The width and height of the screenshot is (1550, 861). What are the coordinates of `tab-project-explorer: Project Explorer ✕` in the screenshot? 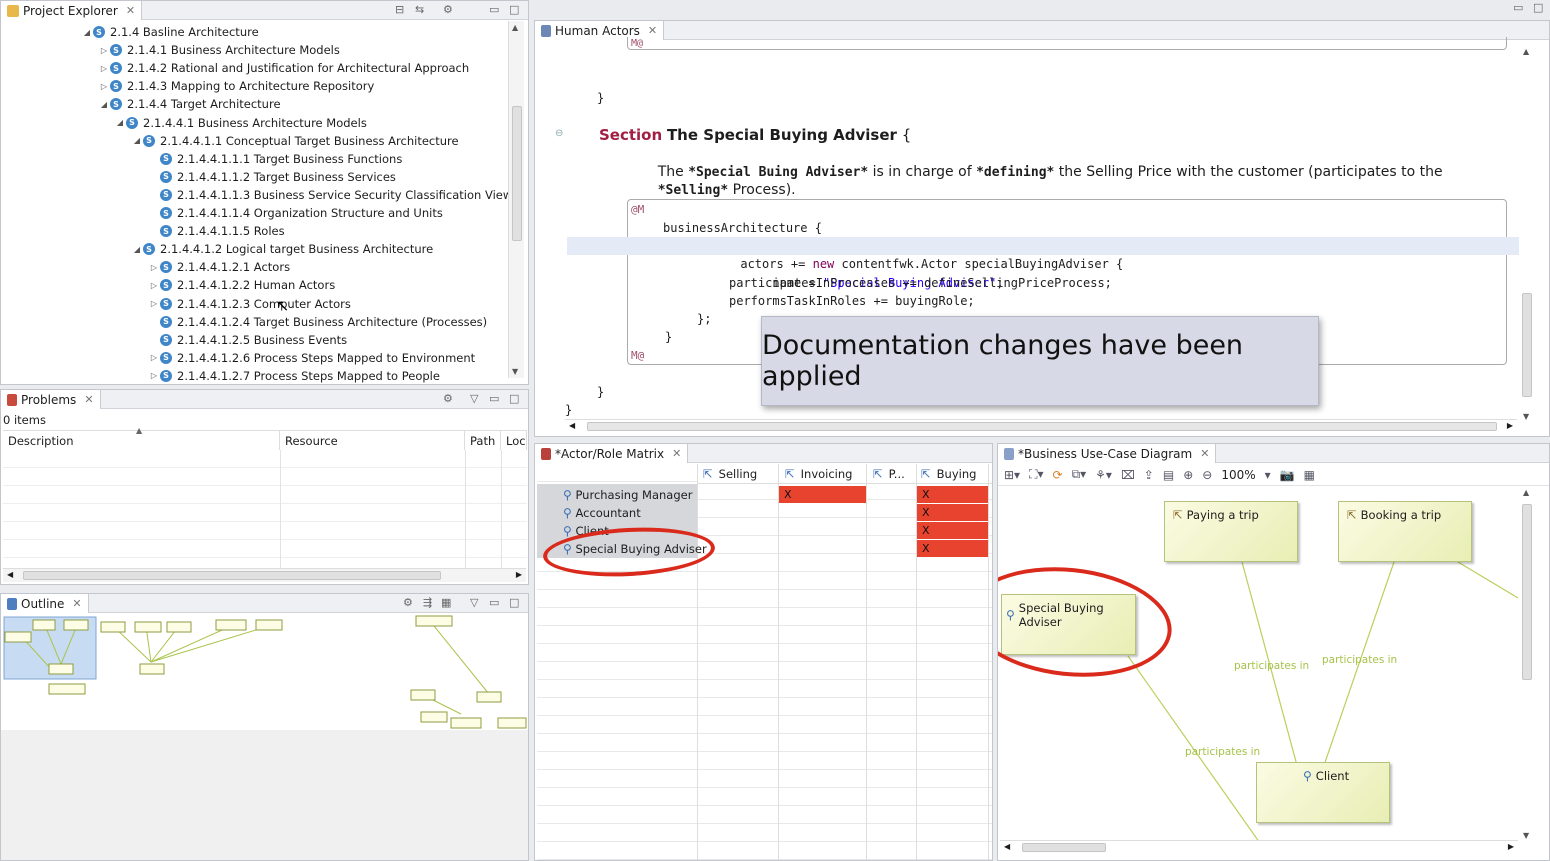 It's located at (72, 10).